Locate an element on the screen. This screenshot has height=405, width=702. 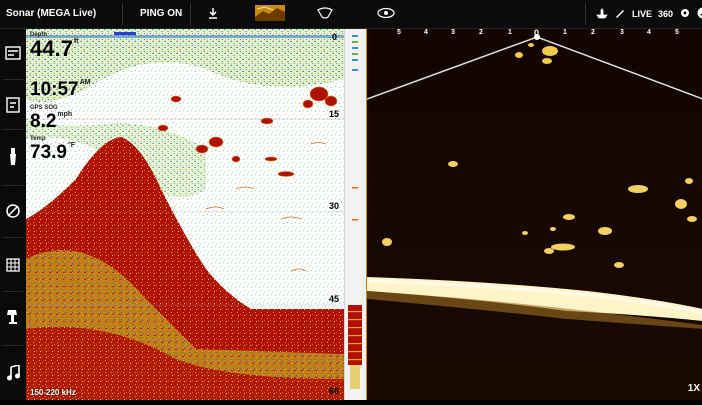
speed-readout: GPS SOG 8.2mph is located at coordinates (51, 119).